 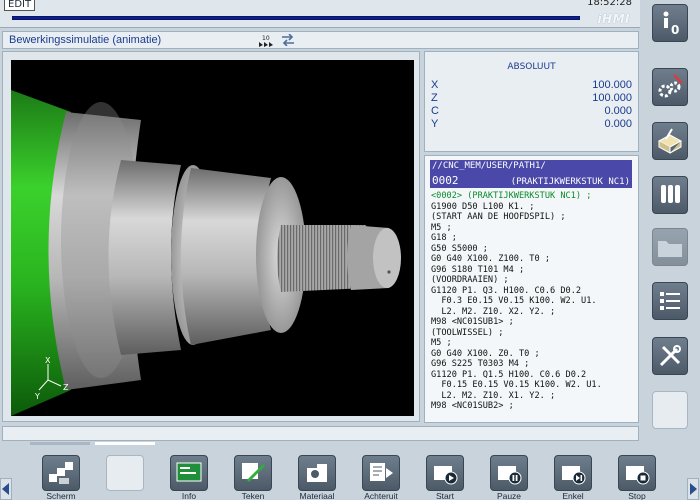 I want to click on softkey-label-start: Start, so click(x=445, y=495).